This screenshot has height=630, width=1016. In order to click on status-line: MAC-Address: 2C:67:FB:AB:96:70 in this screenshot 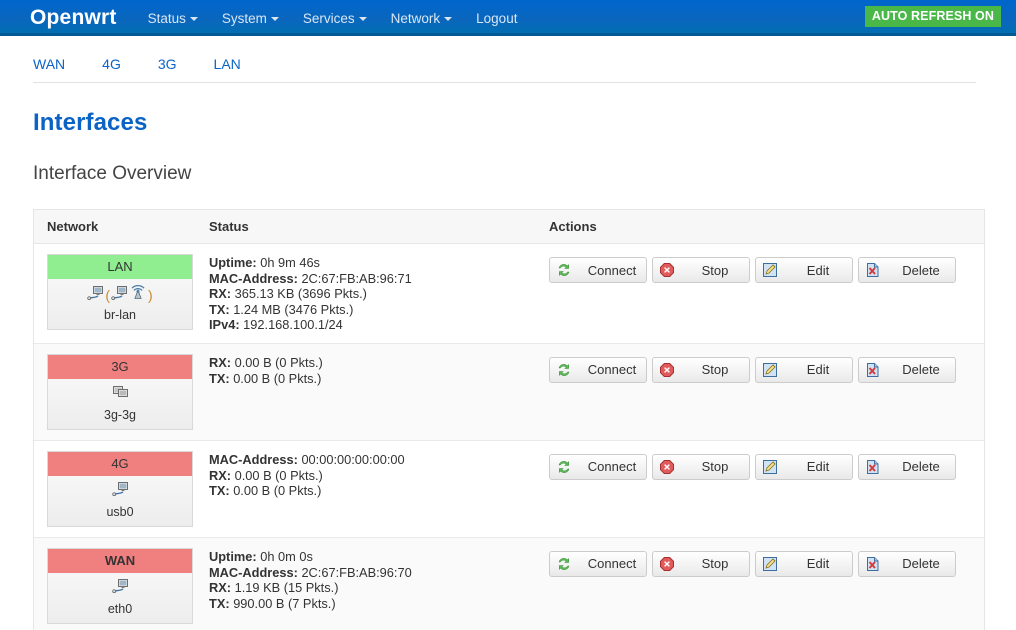, I will do `click(379, 573)`.